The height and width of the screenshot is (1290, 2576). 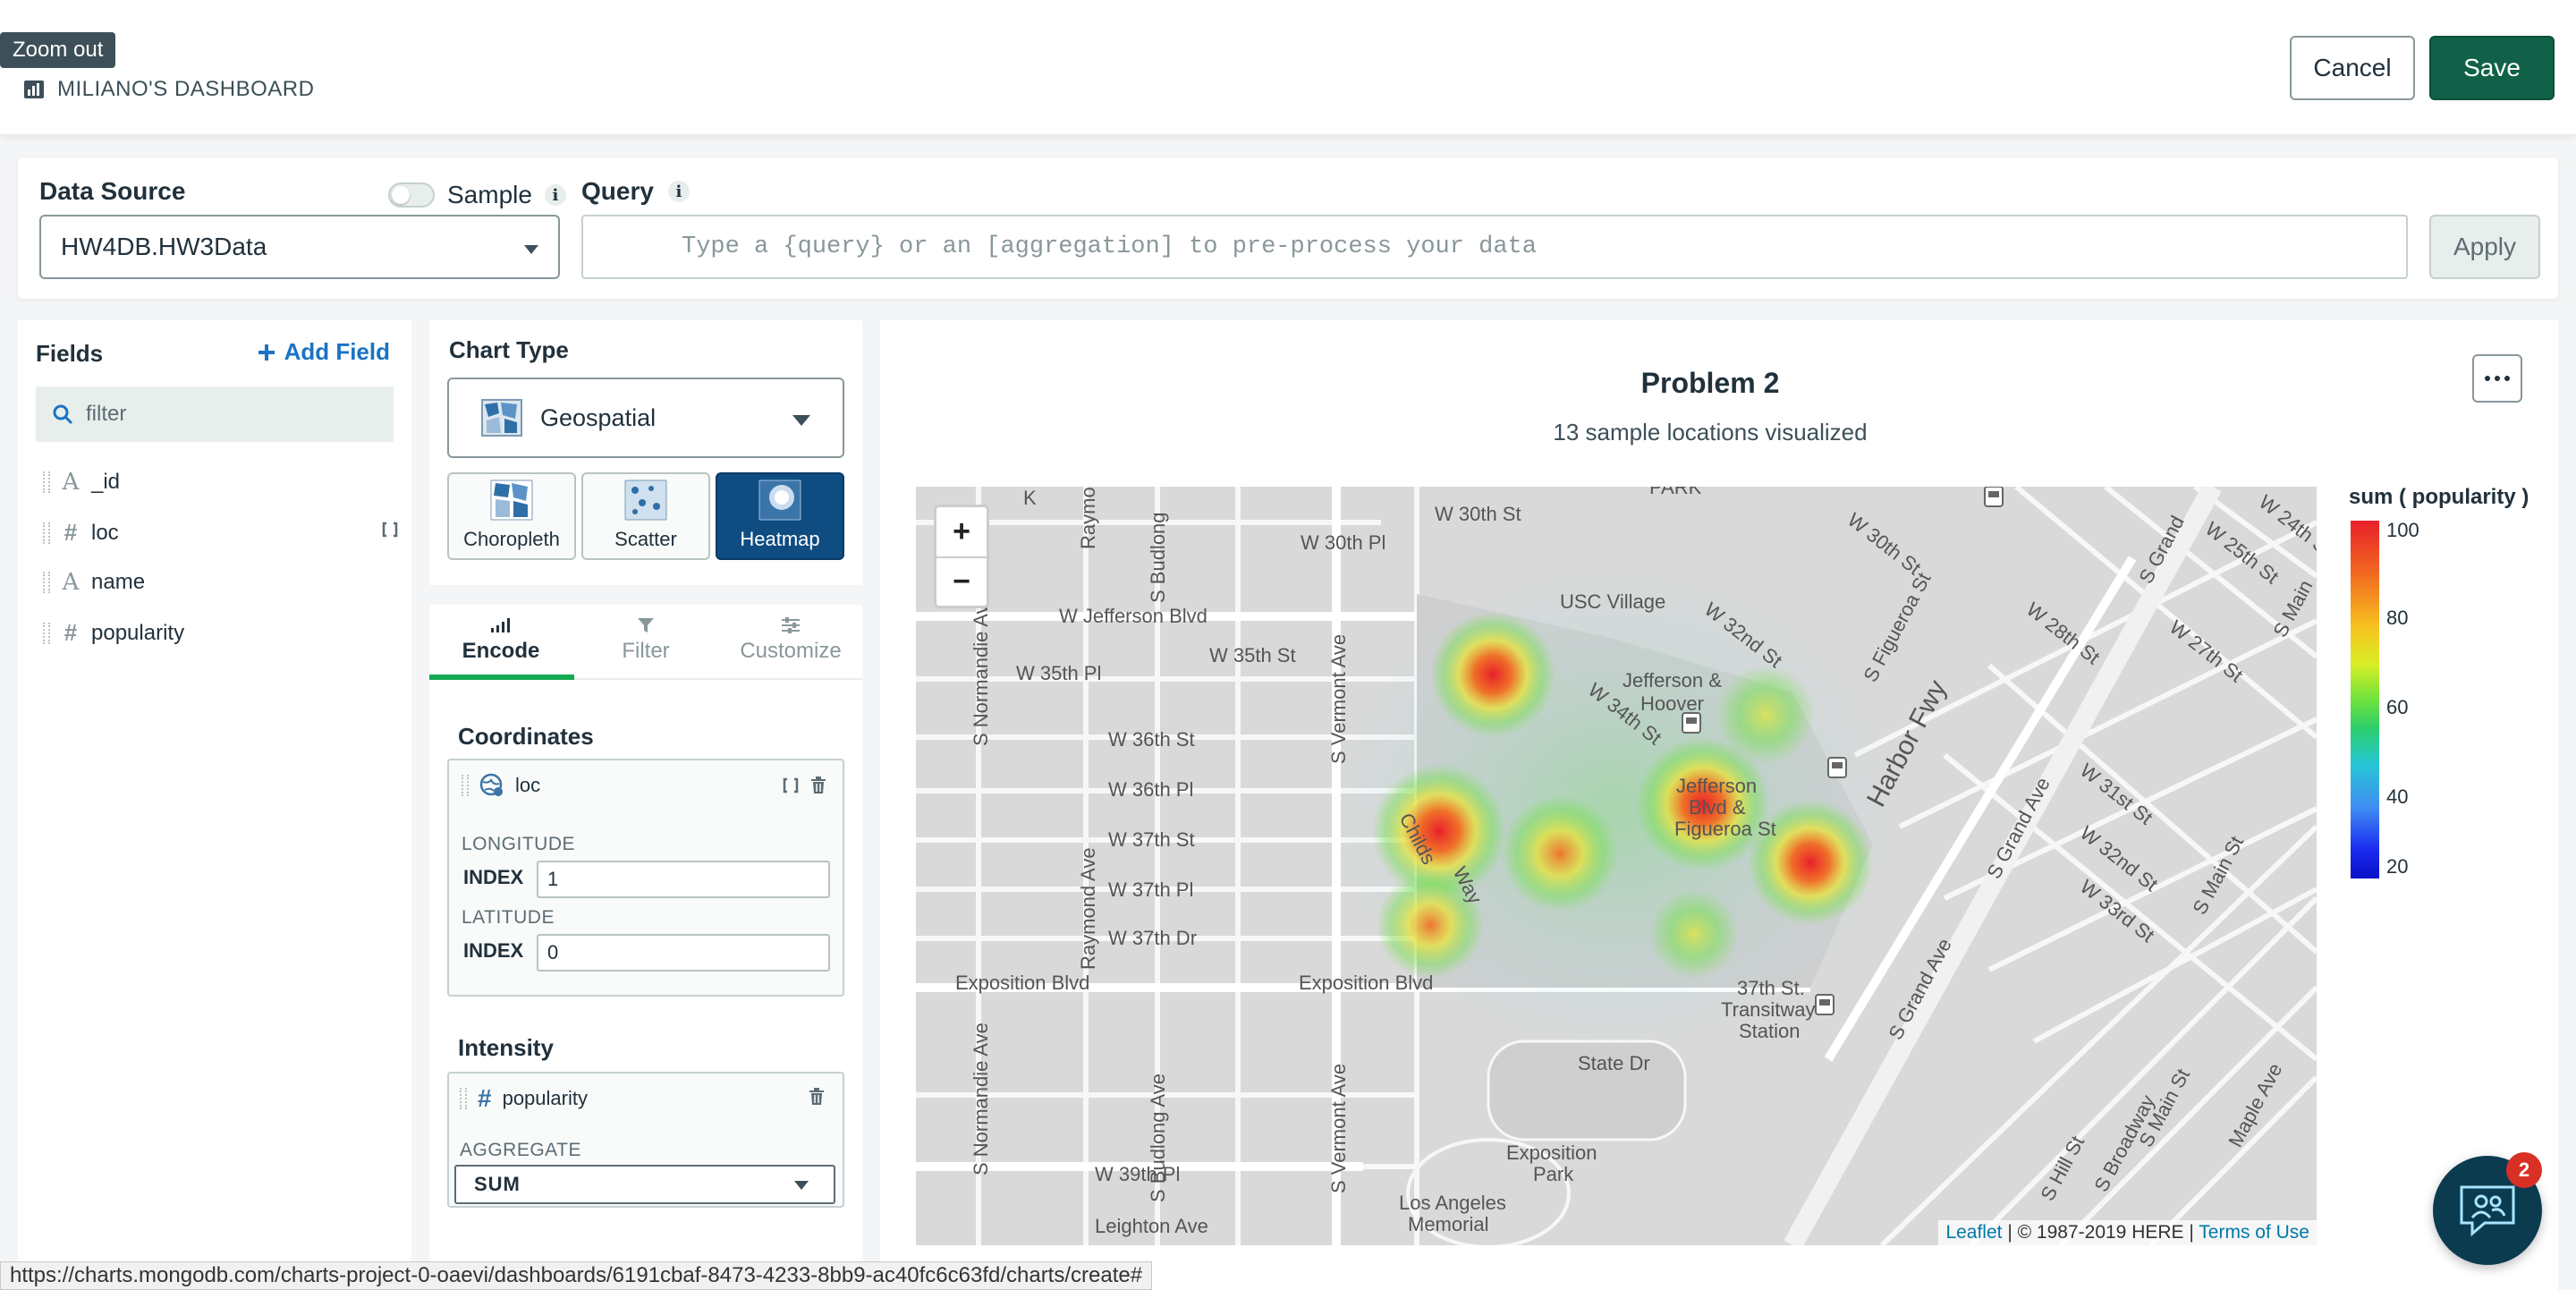 What do you see at coordinates (2352, 68) in the screenshot?
I see `cancel-button: Cancel` at bounding box center [2352, 68].